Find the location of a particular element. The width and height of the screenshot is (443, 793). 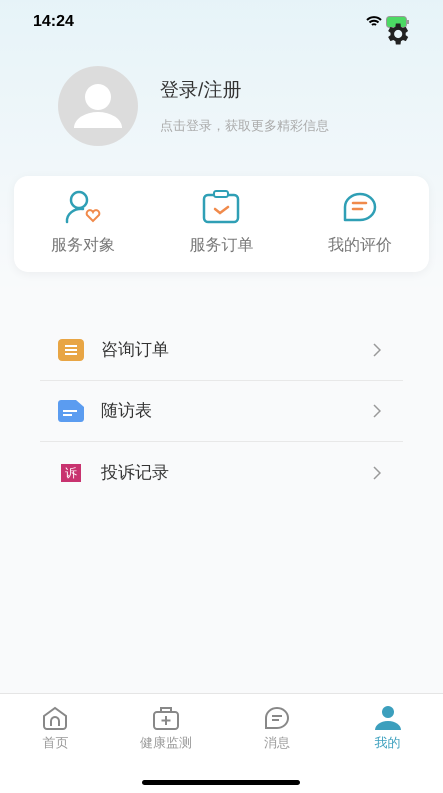

document-icon is located at coordinates (71, 411).